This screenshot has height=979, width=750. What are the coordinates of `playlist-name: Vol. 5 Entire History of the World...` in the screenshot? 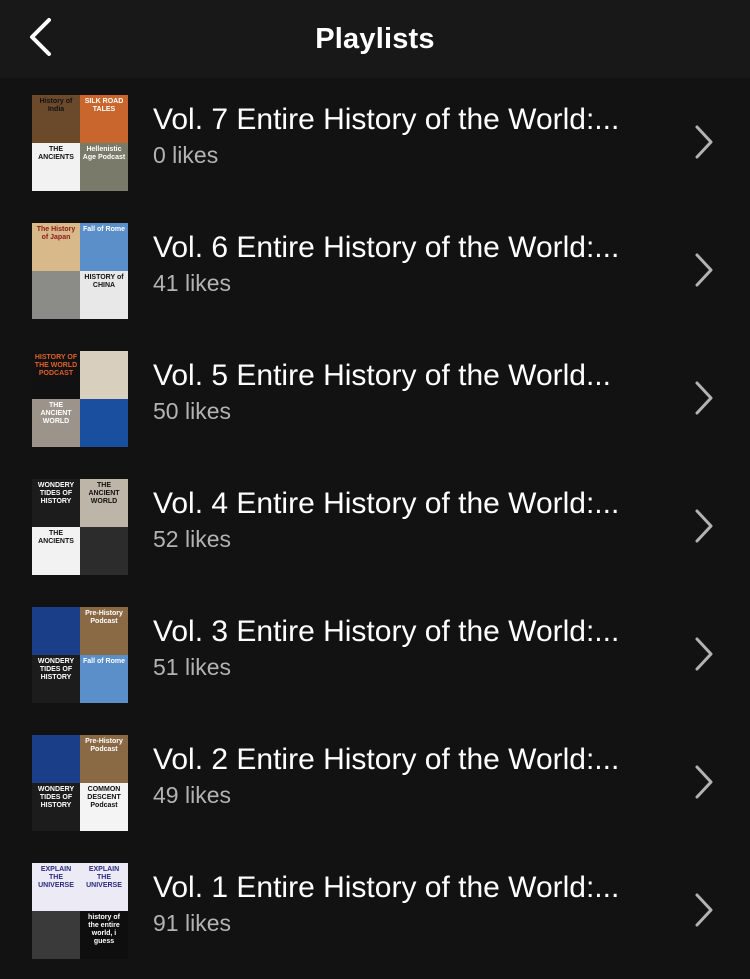 It's located at (382, 375).